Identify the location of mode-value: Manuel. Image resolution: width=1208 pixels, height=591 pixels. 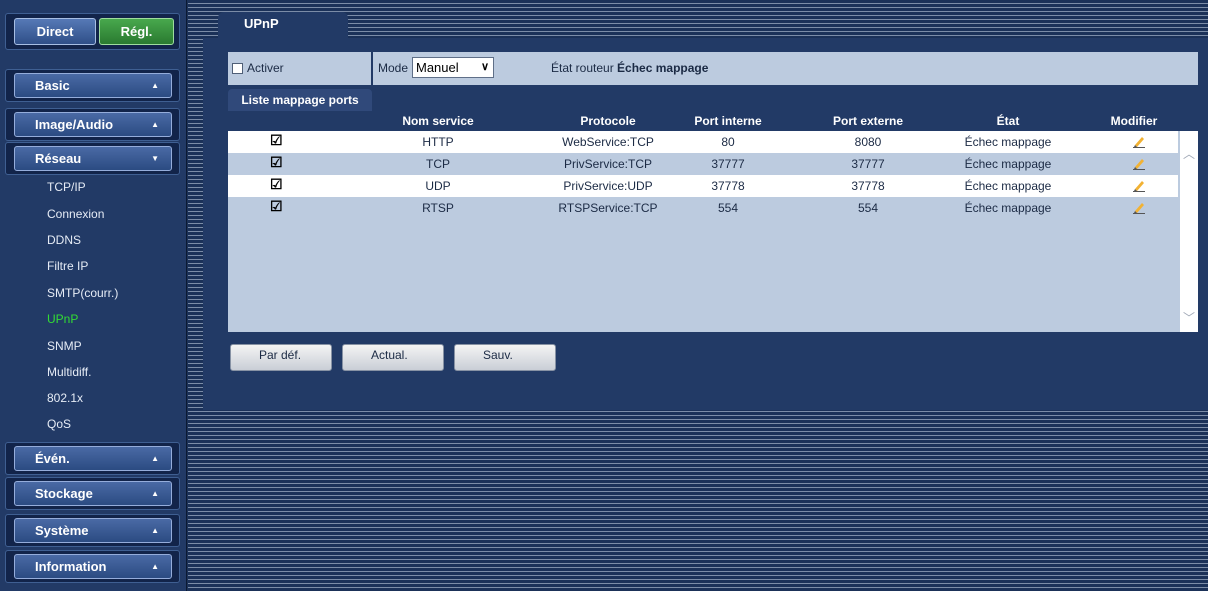
(437, 67).